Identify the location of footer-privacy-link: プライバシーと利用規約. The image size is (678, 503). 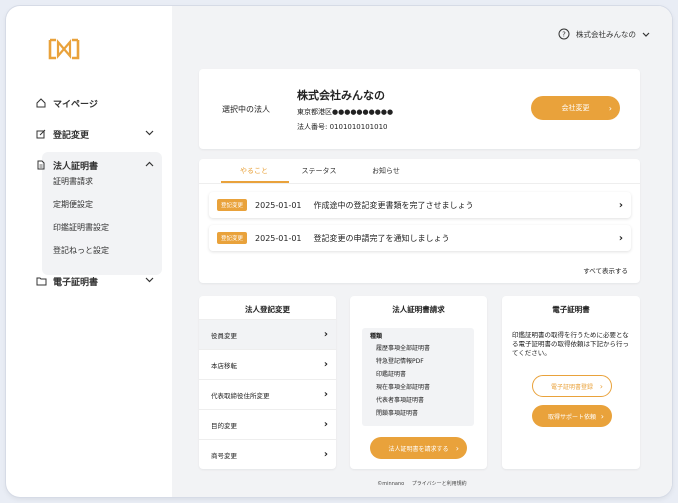
(439, 484).